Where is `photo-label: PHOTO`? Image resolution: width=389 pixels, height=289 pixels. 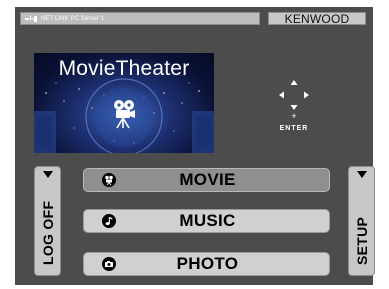
photo-label: PHOTO is located at coordinates (207, 263).